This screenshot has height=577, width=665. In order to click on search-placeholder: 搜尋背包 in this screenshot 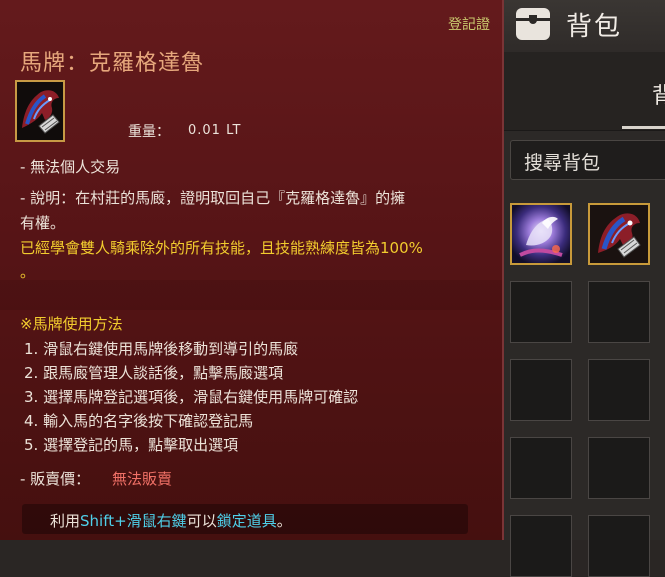, I will do `click(562, 163)`.